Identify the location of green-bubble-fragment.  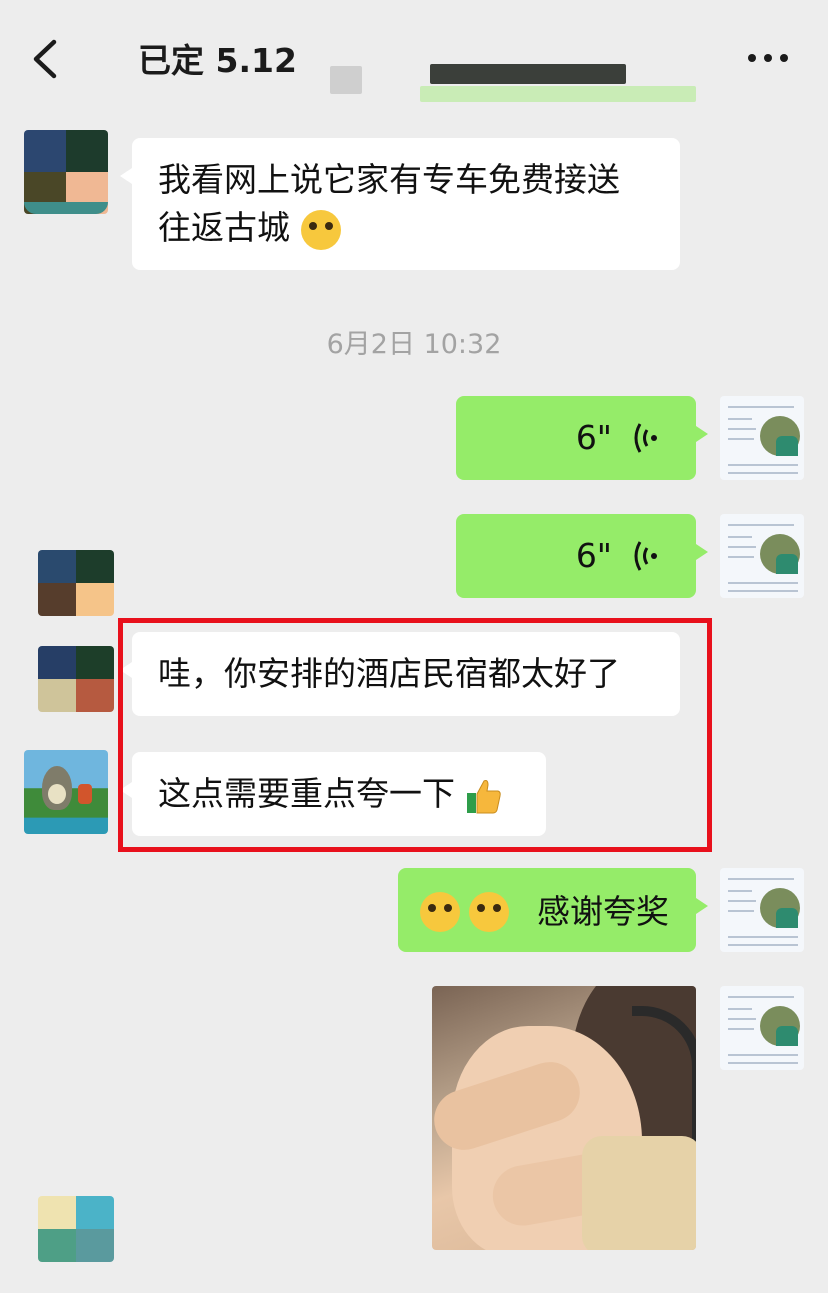
(558, 94).